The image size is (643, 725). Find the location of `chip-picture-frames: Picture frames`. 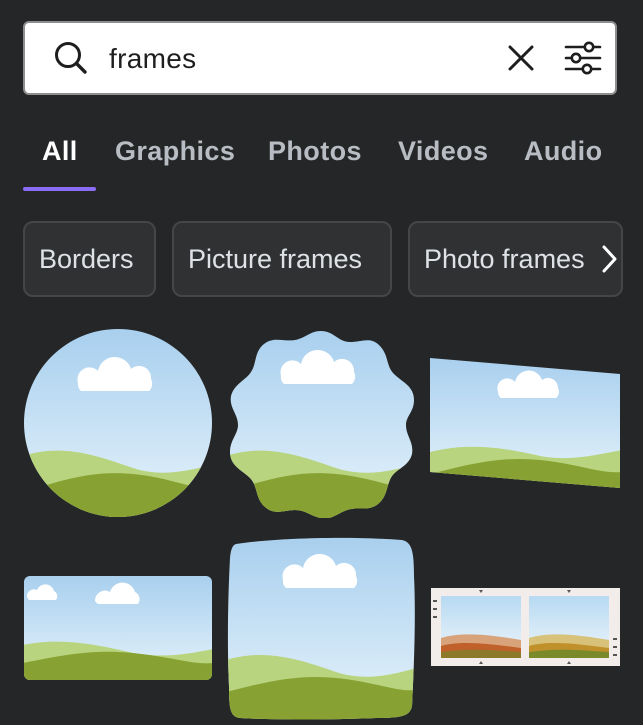

chip-picture-frames: Picture frames is located at coordinates (282, 259).